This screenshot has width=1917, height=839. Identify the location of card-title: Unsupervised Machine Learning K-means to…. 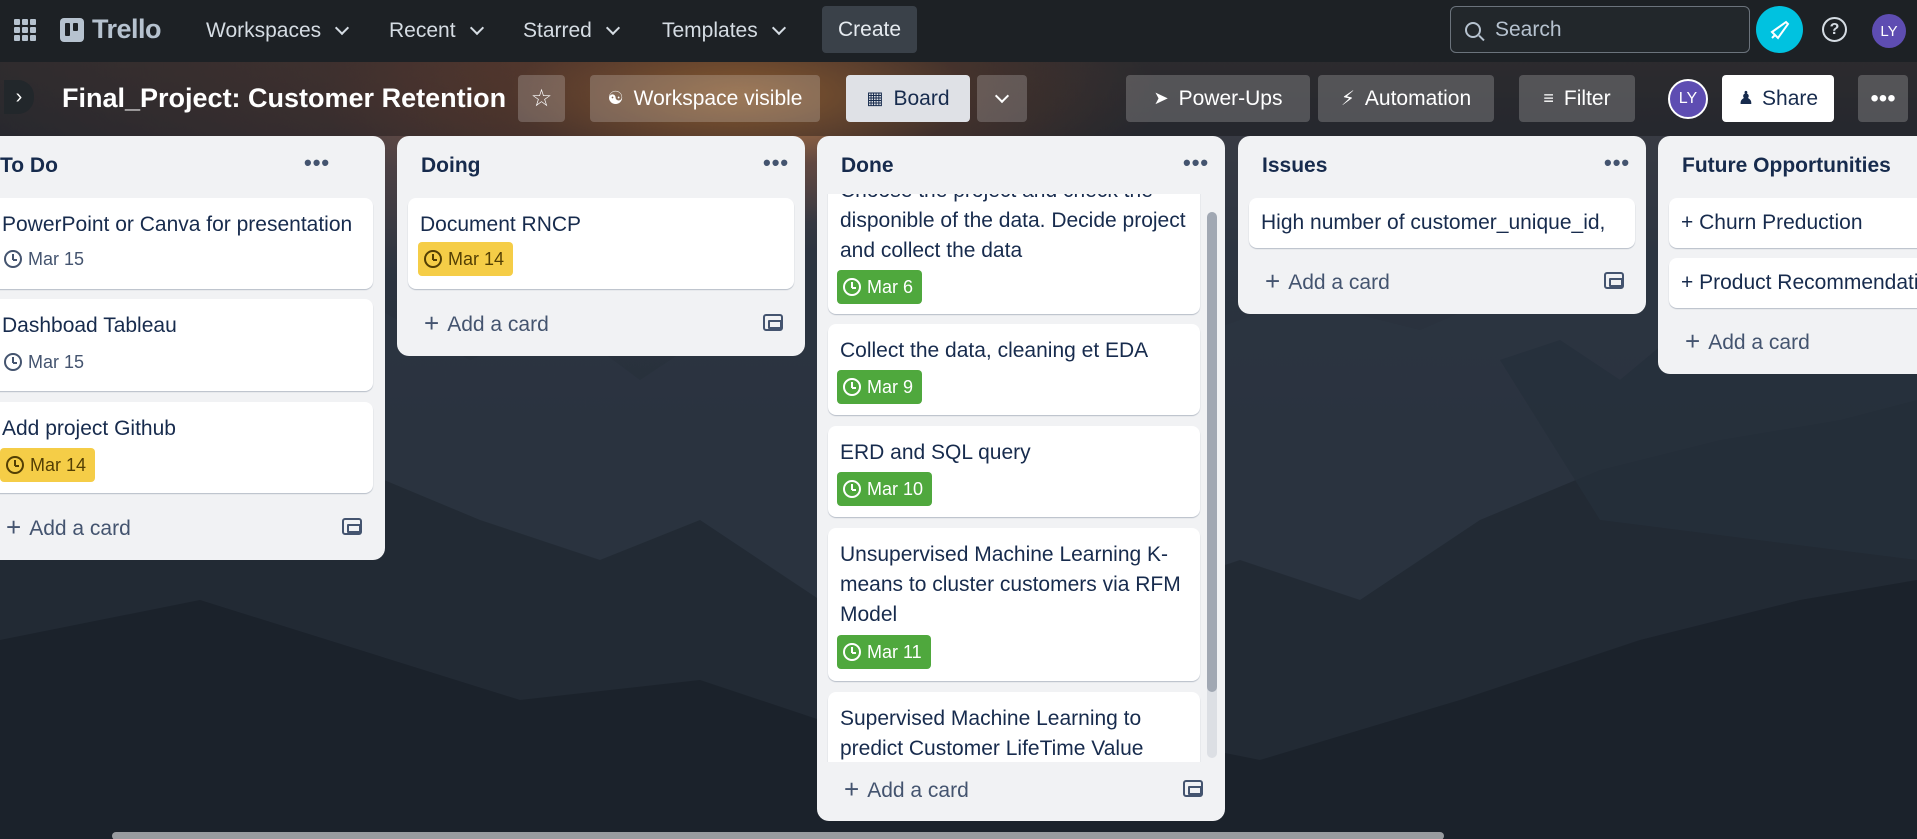
(1010, 584).